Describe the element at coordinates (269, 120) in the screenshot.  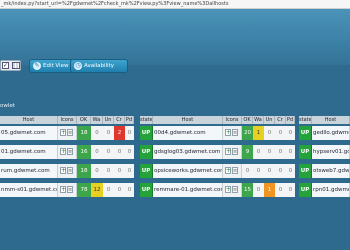
I see `col-un-2: Un` at that location.